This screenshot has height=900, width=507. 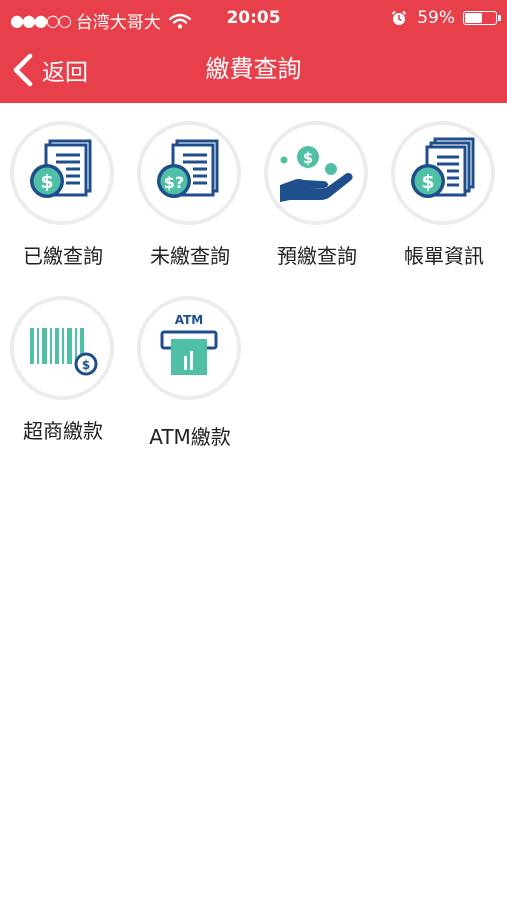 I want to click on atm-icon: ATM, so click(x=189, y=344).